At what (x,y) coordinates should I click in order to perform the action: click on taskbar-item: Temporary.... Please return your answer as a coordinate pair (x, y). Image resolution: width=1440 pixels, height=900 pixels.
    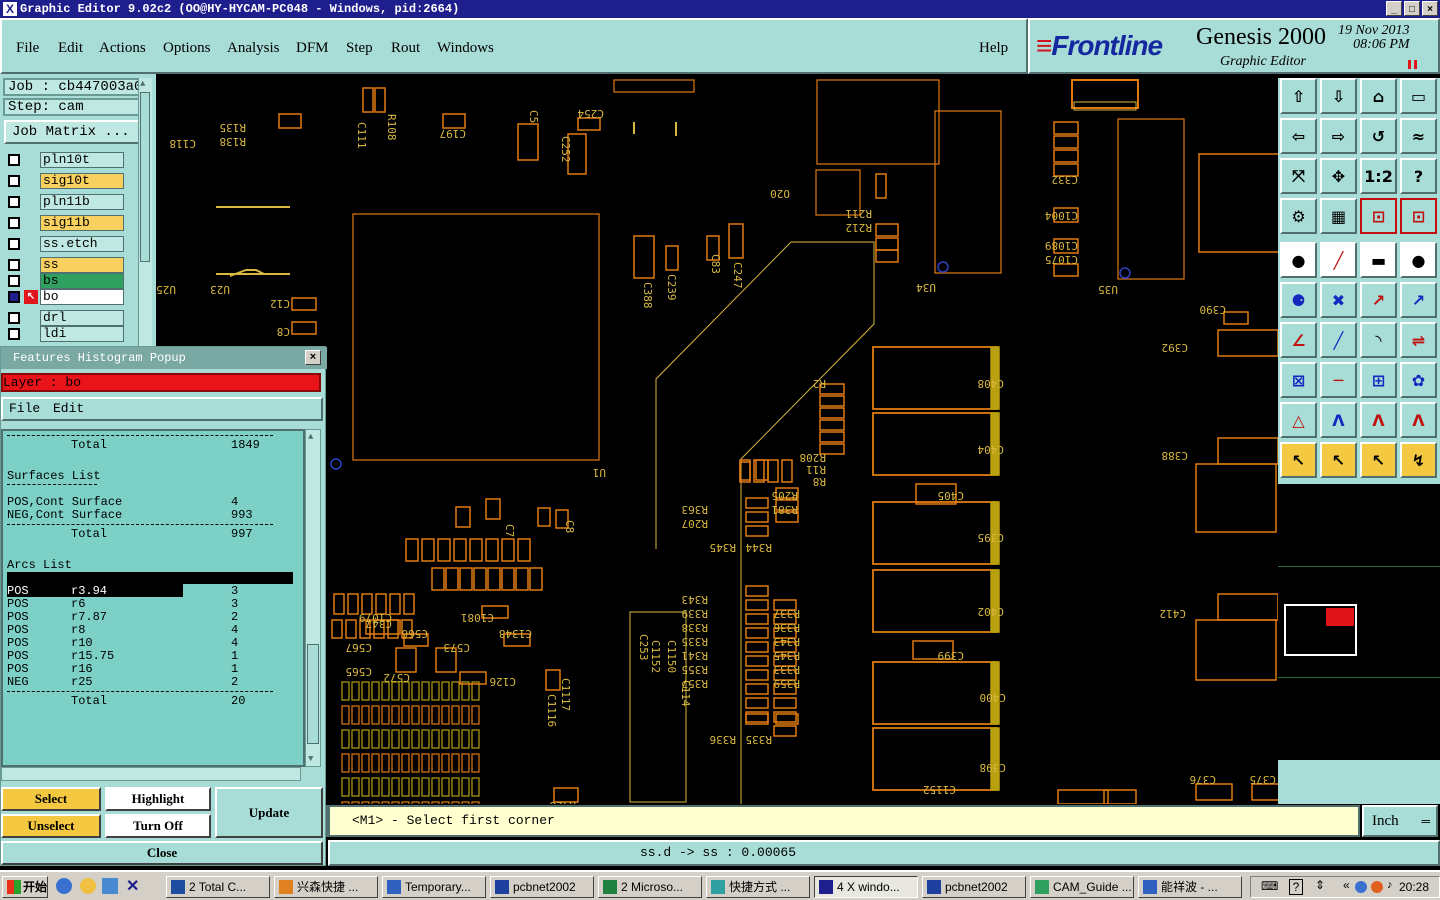
    Looking at the image, I should click on (434, 887).